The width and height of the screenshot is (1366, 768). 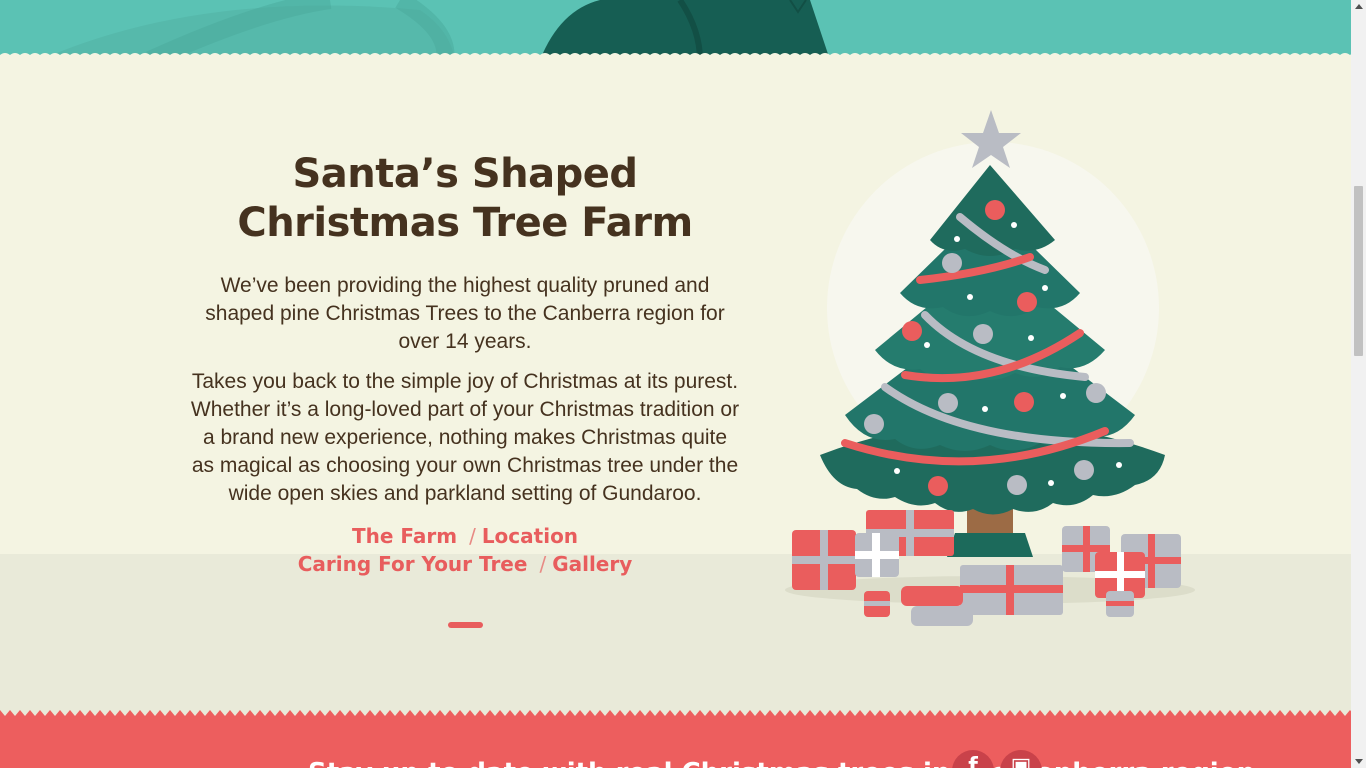 I want to click on link-the-farm: The Farm, so click(x=404, y=536).